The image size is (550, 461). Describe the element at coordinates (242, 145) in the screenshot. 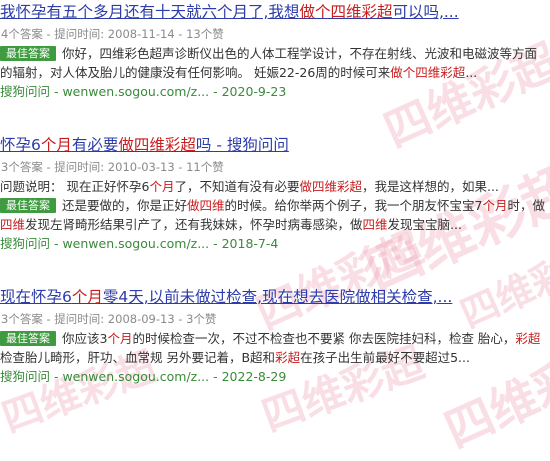

I see `title-text: 吗 - 搜狗问问` at that location.